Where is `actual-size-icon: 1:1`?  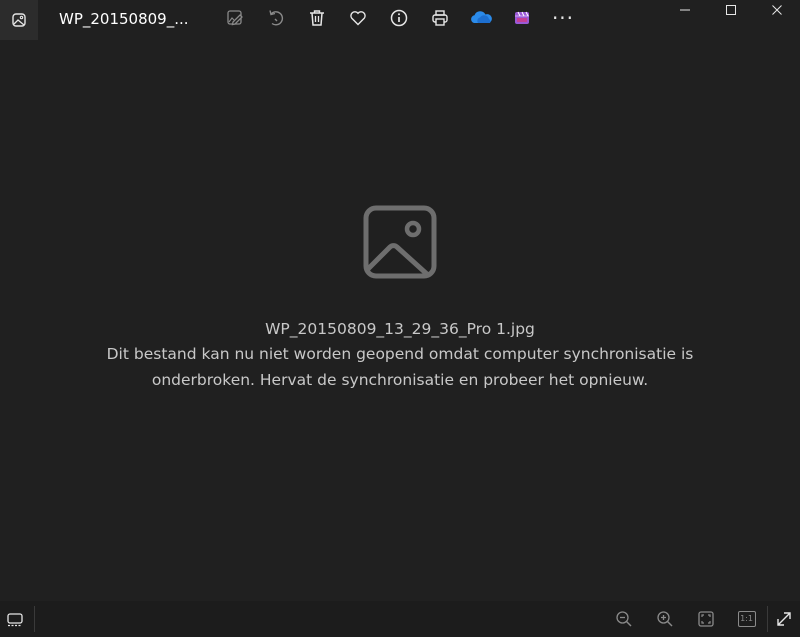 actual-size-icon: 1:1 is located at coordinates (746, 619).